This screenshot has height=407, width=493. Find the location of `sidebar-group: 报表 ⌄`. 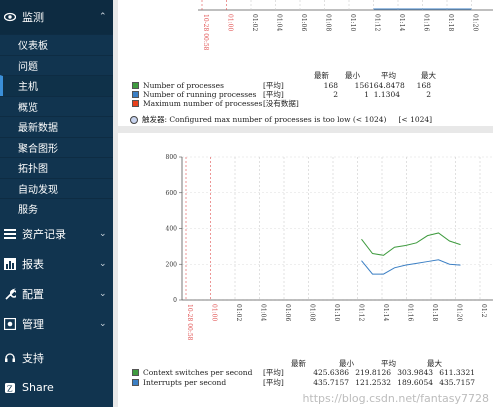

sidebar-group: 报表 ⌄ is located at coordinates (56, 264).